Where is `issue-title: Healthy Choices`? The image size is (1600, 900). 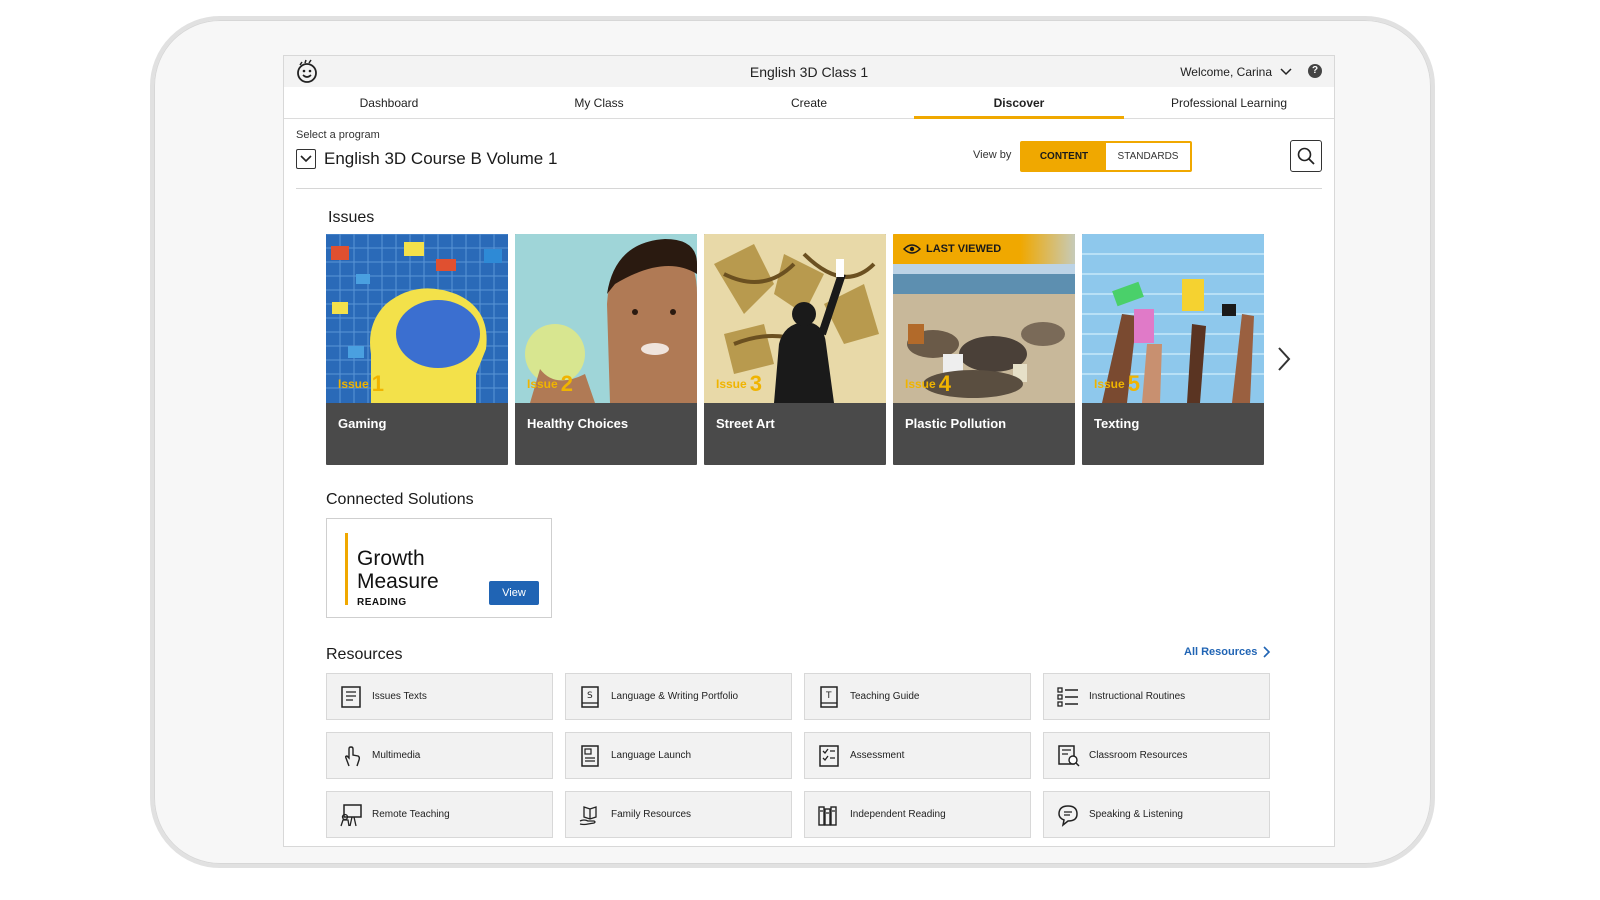
issue-title: Healthy Choices is located at coordinates (578, 423).